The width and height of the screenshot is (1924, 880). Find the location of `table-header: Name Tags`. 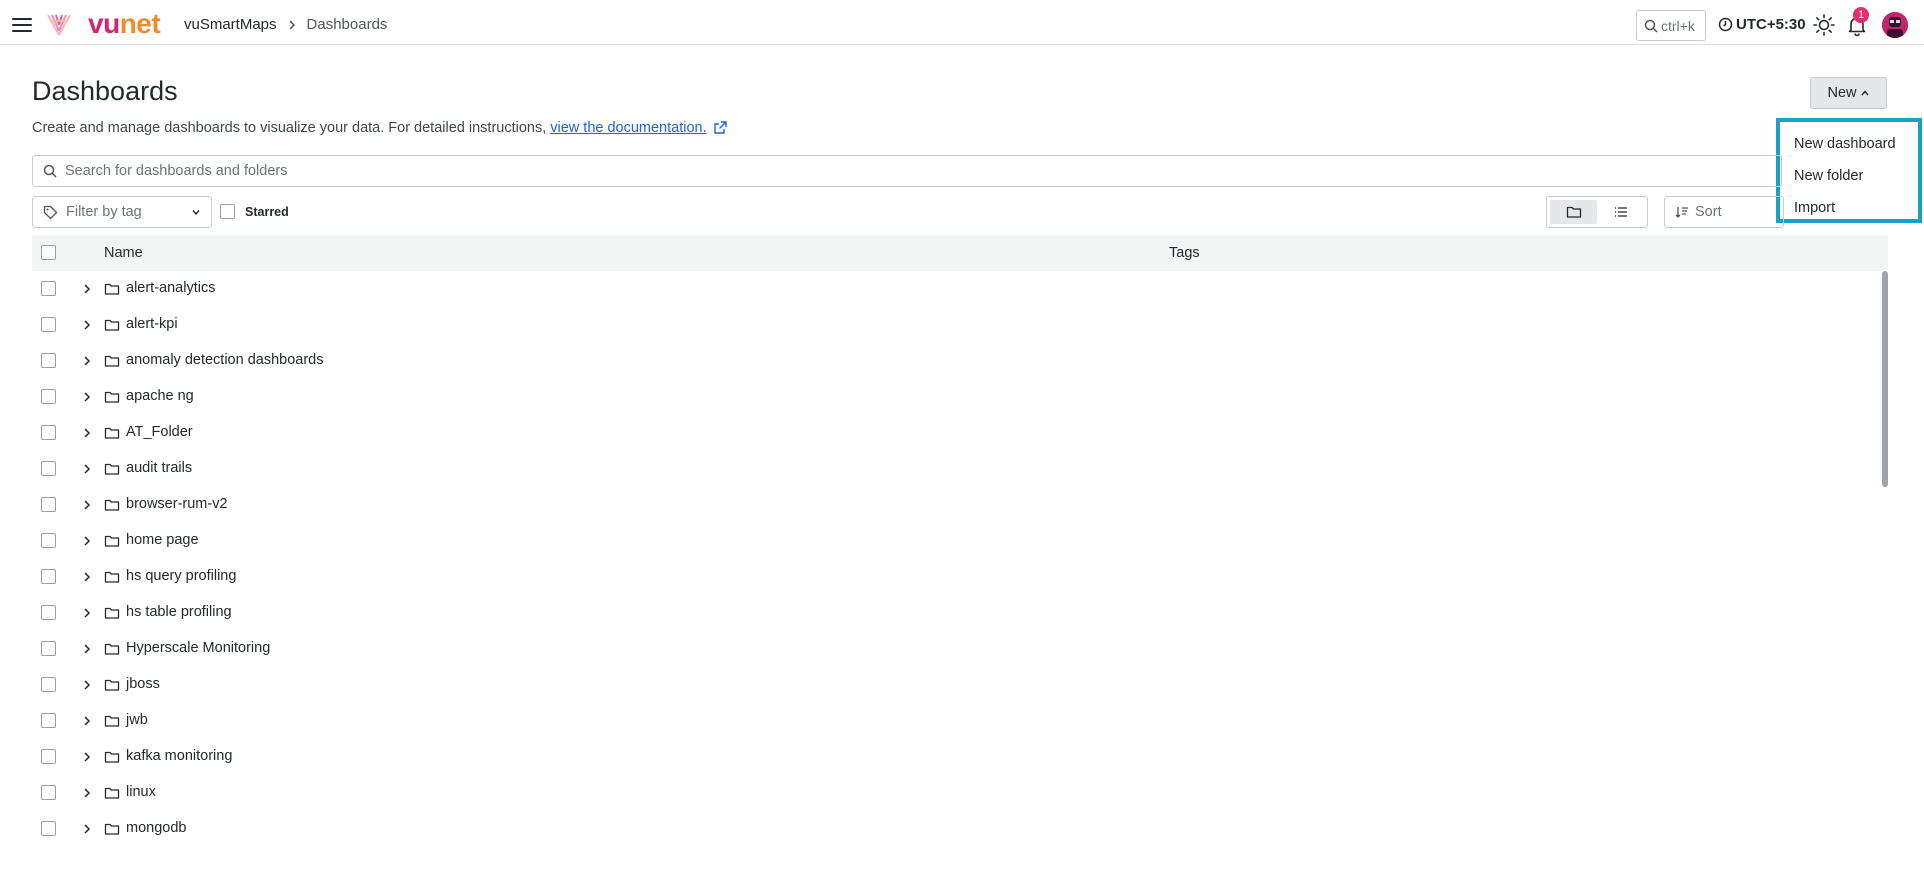

table-header: Name Tags is located at coordinates (960, 253).